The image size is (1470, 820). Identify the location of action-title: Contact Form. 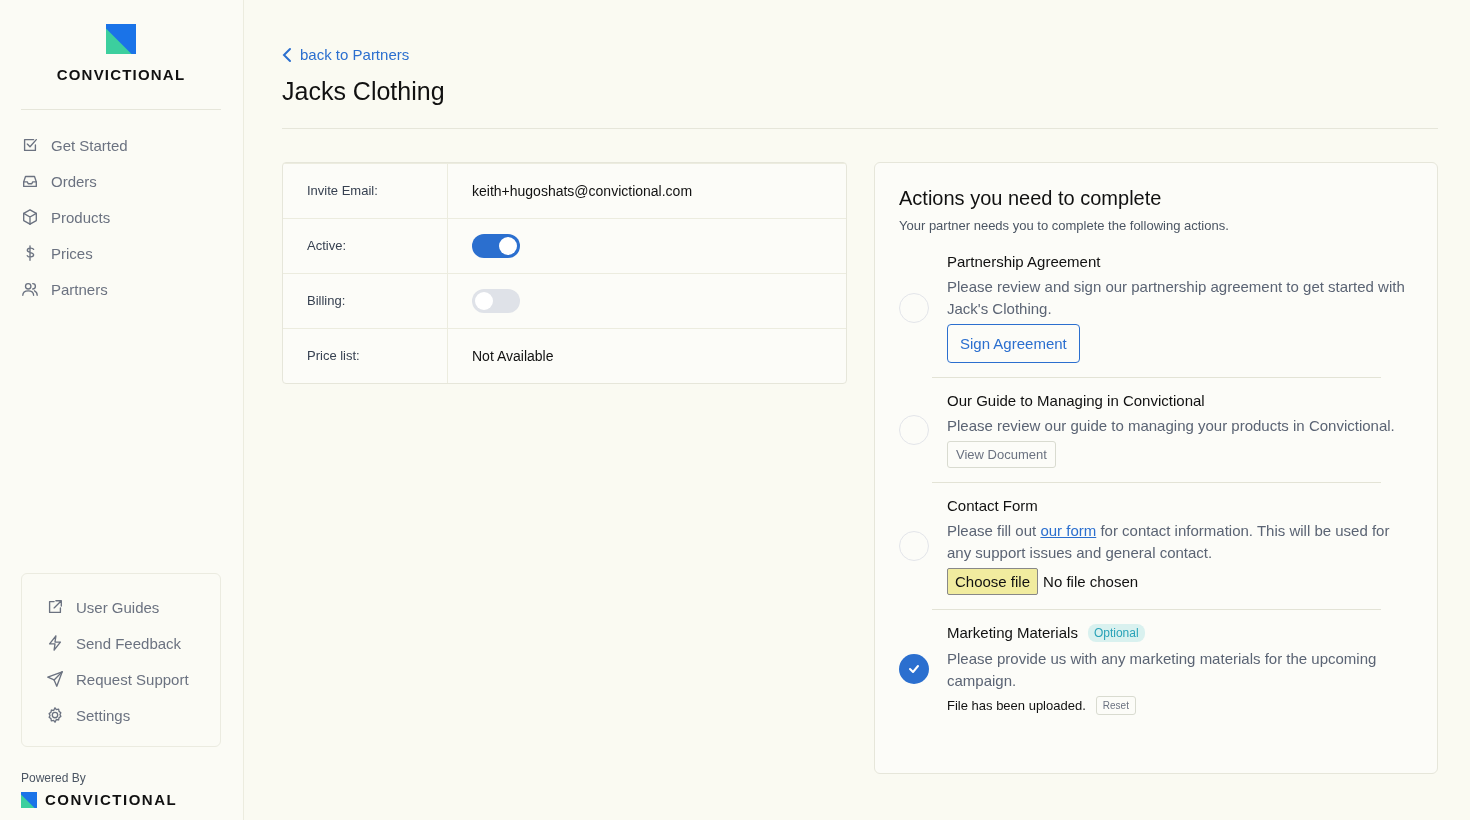
(992, 505).